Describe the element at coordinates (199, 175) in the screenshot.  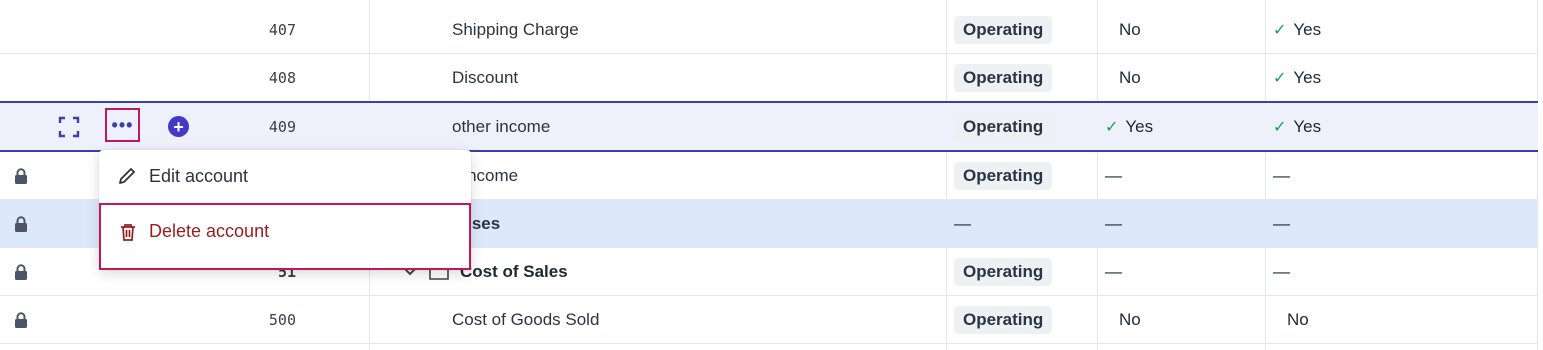
I see `edit-account-label: Edit account` at that location.